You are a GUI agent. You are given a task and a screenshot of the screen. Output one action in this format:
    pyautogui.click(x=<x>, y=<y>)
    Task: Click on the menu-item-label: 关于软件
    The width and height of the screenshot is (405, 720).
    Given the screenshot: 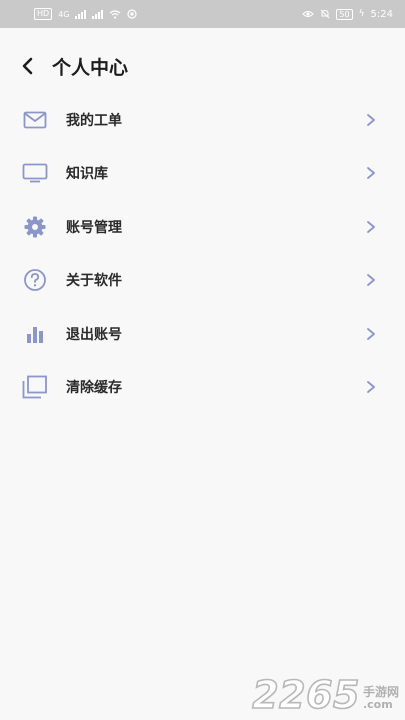 What is the action you would take?
    pyautogui.click(x=94, y=281)
    